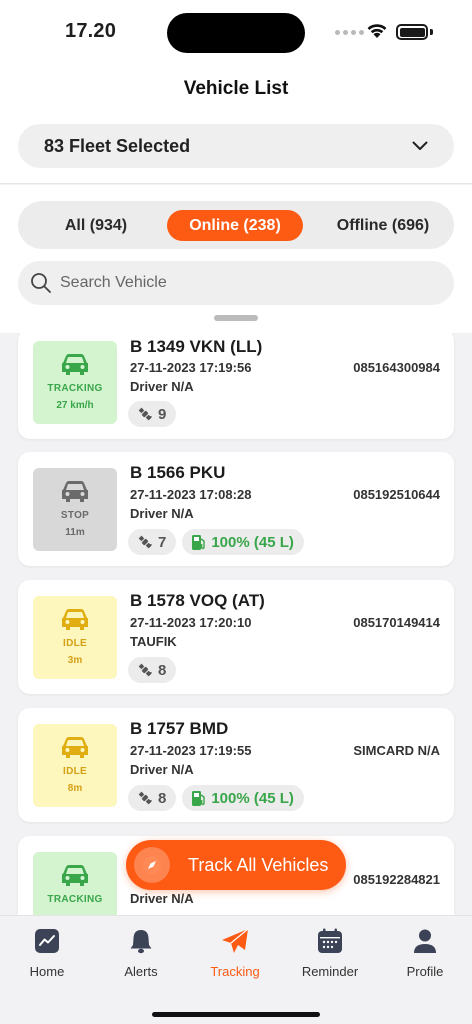 The height and width of the screenshot is (1024, 472). What do you see at coordinates (236, 318) in the screenshot?
I see `sheet-drag-handle` at bounding box center [236, 318].